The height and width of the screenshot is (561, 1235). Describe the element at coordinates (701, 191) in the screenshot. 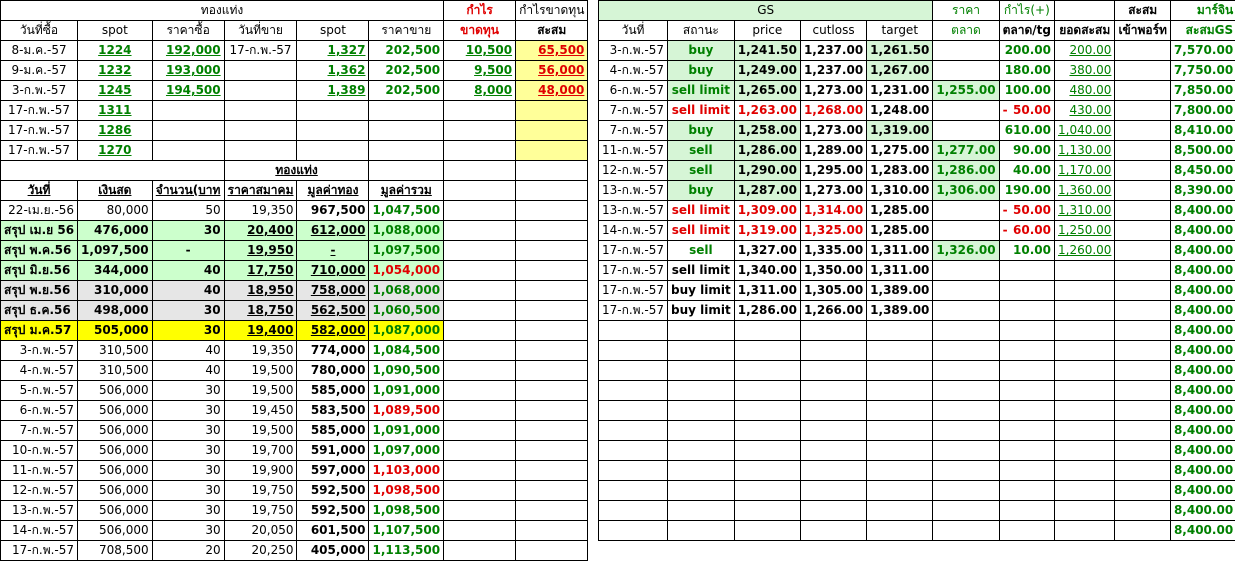

I see `gs-status-cell: buy` at that location.